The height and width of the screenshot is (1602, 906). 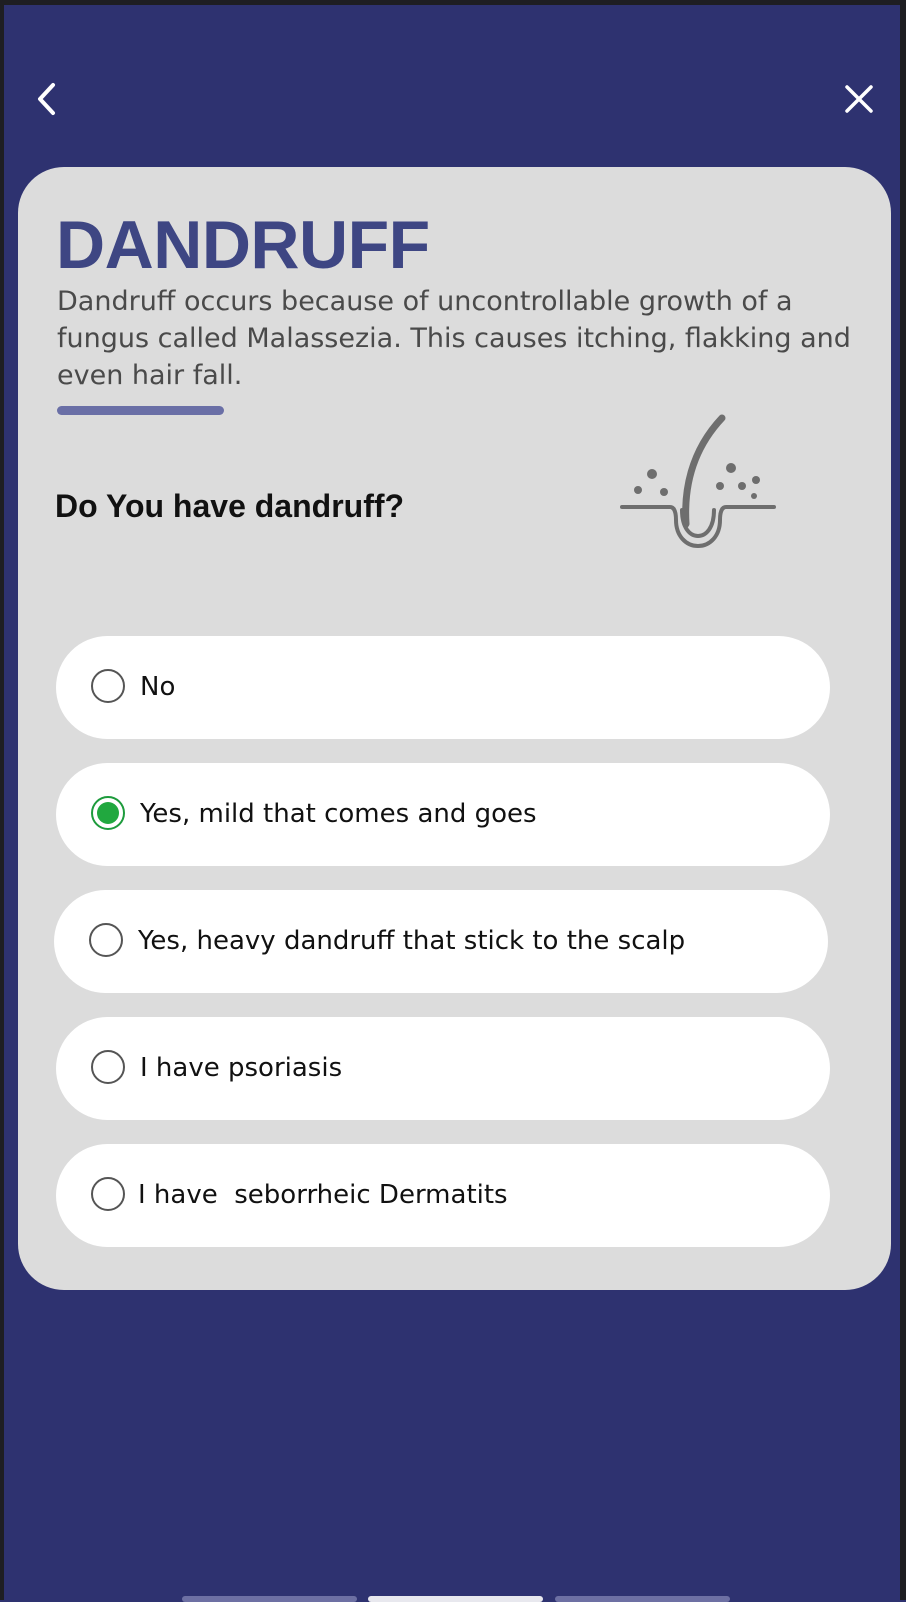 What do you see at coordinates (2, 800) in the screenshot?
I see `frame-edge-left` at bounding box center [2, 800].